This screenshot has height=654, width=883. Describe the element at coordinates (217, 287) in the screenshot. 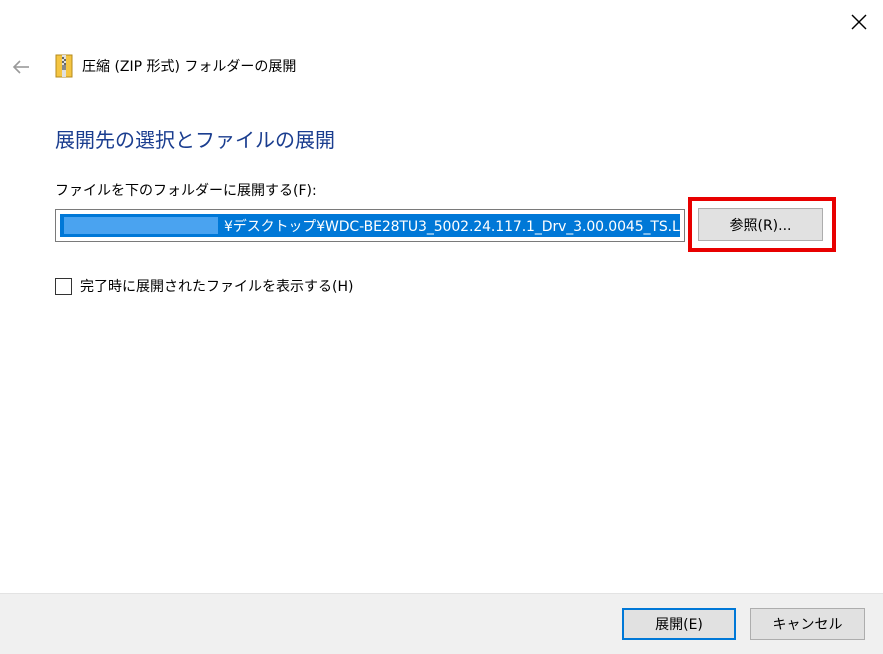

I see `show-files-label: 完了時に展開されたファイルを表示する(H)` at that location.